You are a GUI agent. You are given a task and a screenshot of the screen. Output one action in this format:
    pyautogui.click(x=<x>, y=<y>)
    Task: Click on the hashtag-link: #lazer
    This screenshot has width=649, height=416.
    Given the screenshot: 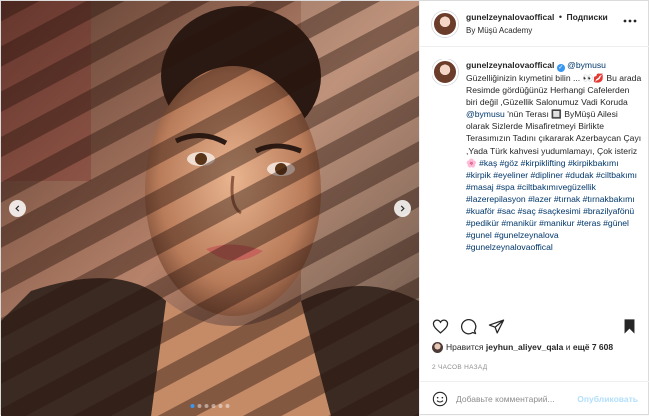 What is the action you would take?
    pyautogui.click(x=539, y=199)
    